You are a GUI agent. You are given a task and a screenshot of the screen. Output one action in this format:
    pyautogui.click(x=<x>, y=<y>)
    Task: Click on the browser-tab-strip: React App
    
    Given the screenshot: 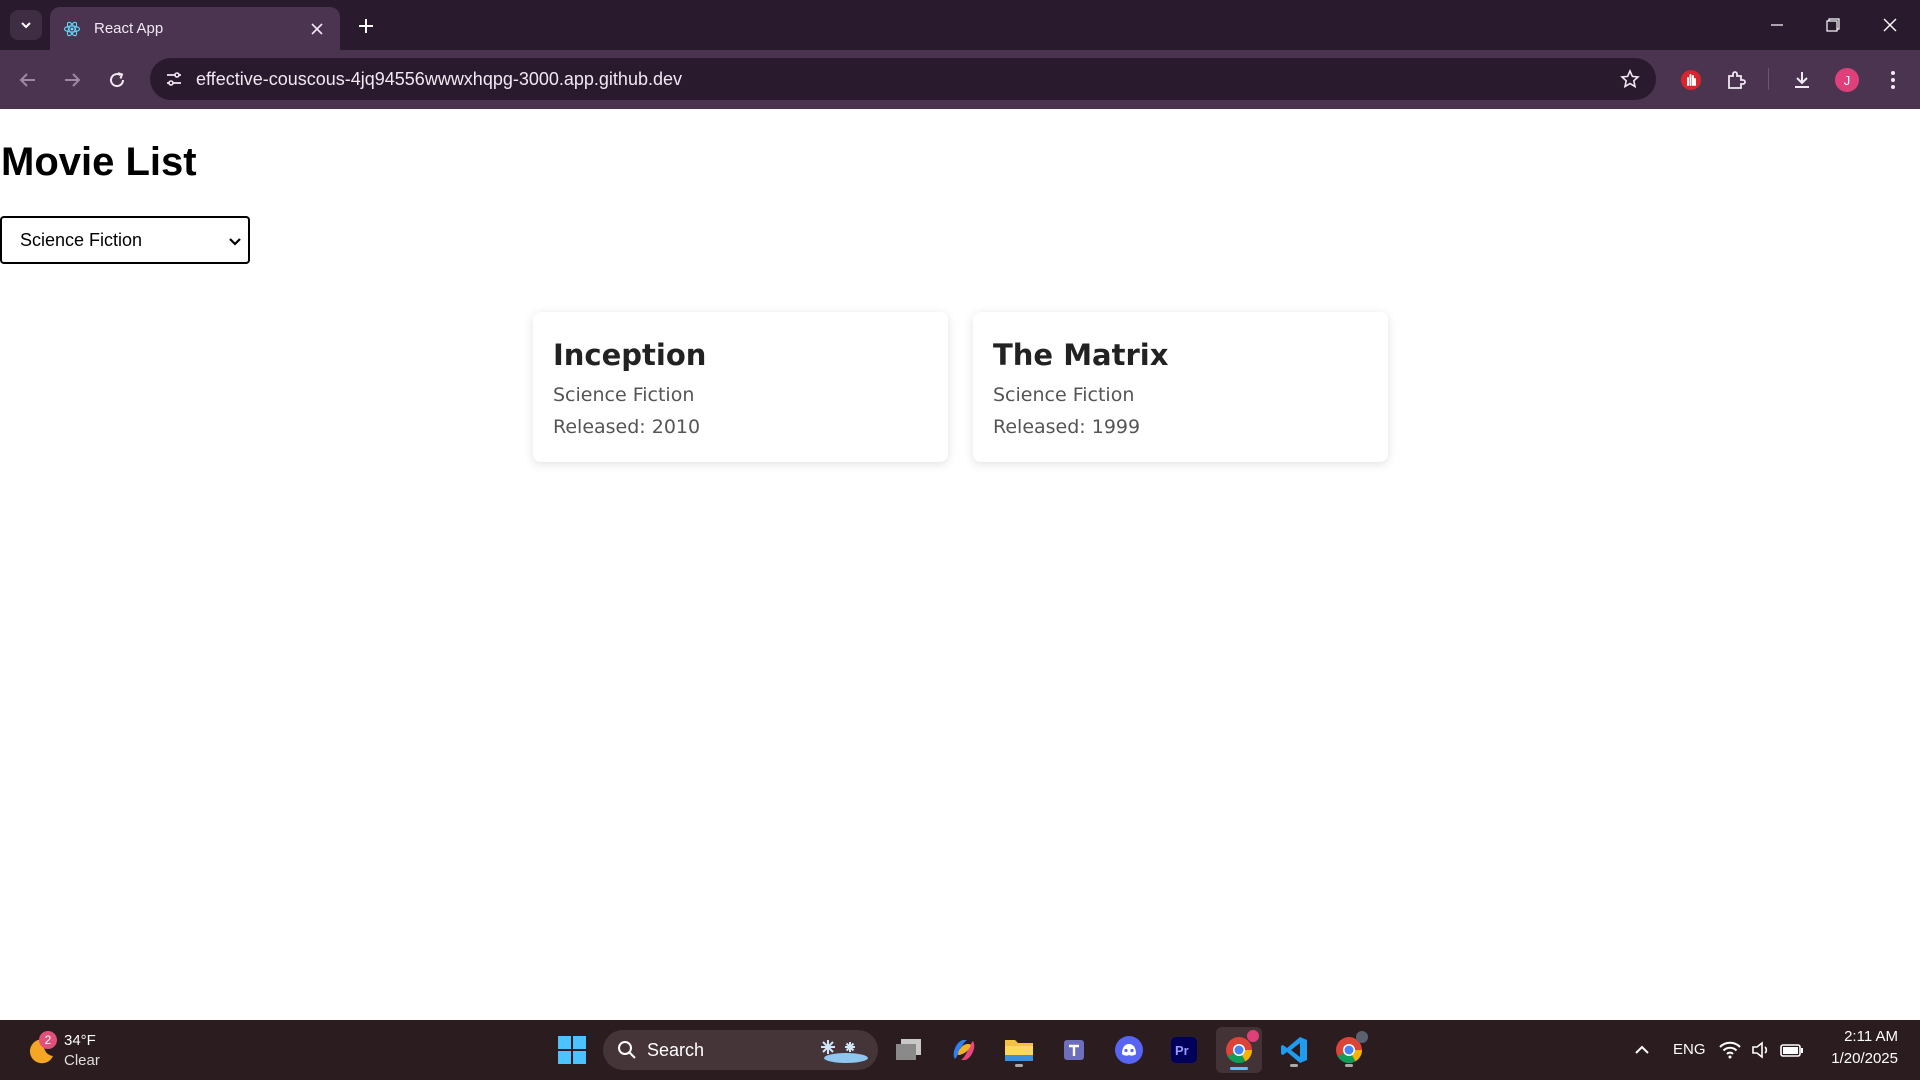 What is the action you would take?
    pyautogui.click(x=960, y=25)
    